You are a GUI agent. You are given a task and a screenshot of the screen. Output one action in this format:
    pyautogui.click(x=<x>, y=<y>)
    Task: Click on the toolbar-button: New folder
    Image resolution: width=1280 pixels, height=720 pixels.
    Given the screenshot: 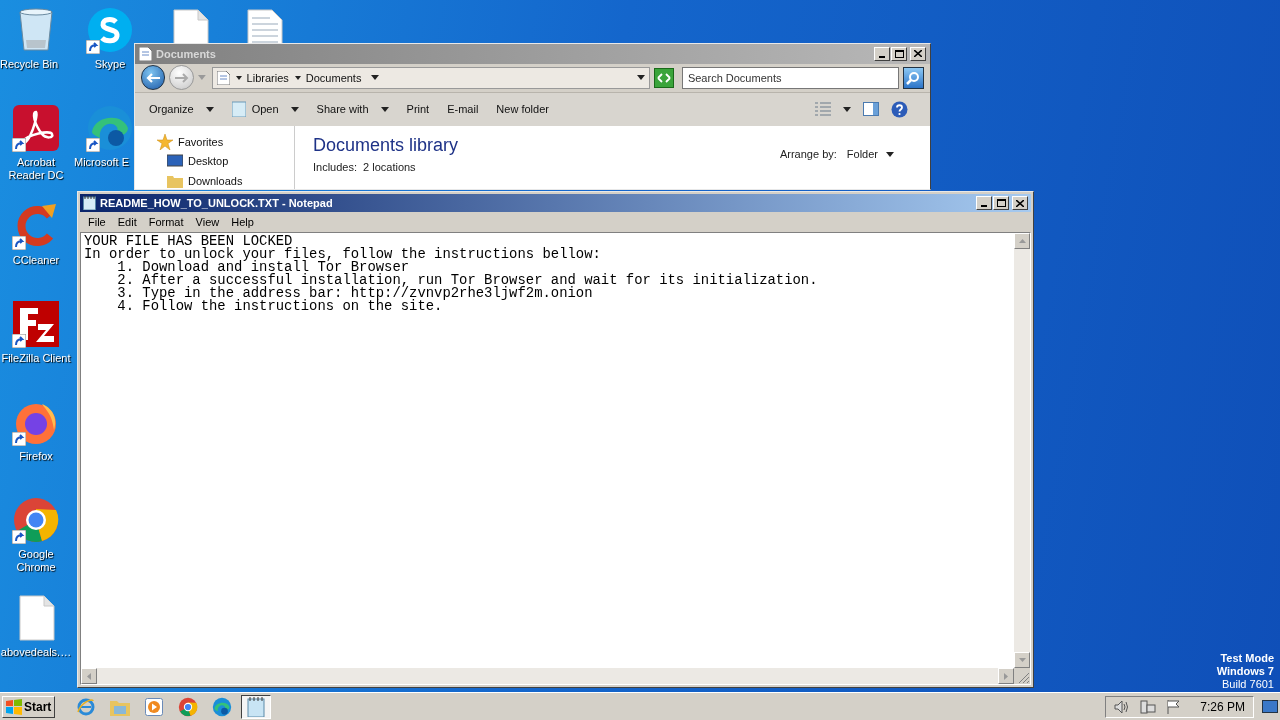 What is the action you would take?
    pyautogui.click(x=522, y=109)
    